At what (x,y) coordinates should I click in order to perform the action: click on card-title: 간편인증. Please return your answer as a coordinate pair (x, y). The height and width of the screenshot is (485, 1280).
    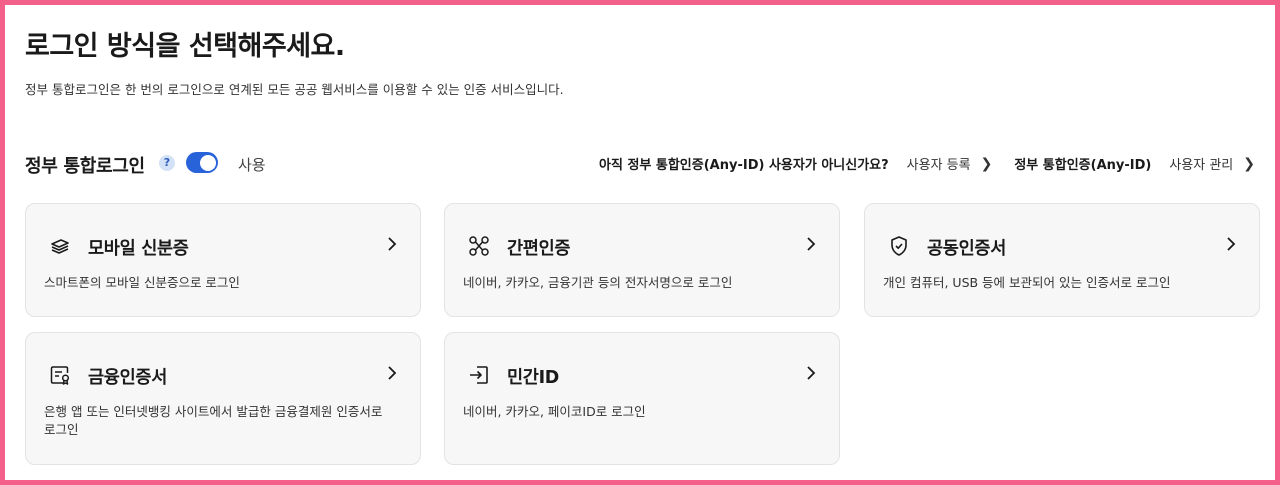
    Looking at the image, I should click on (539, 249).